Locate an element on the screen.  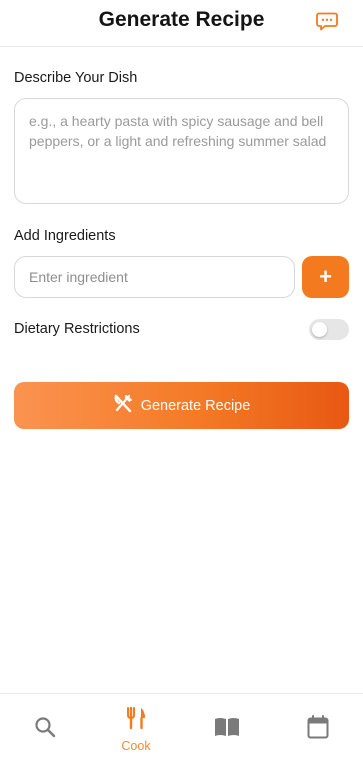
page-title: Generate Recipe is located at coordinates (181, 19).